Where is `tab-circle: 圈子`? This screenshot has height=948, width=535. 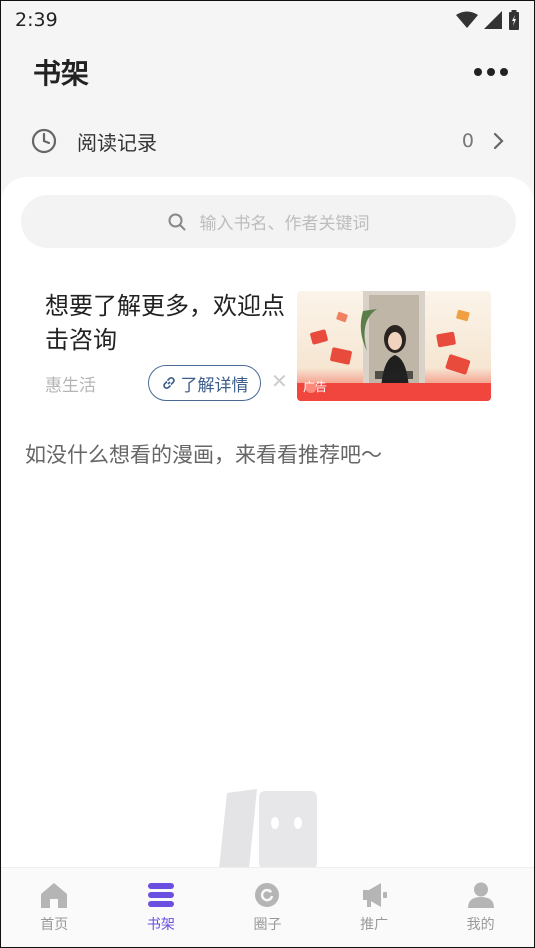 tab-circle: 圈子 is located at coordinates (267, 908).